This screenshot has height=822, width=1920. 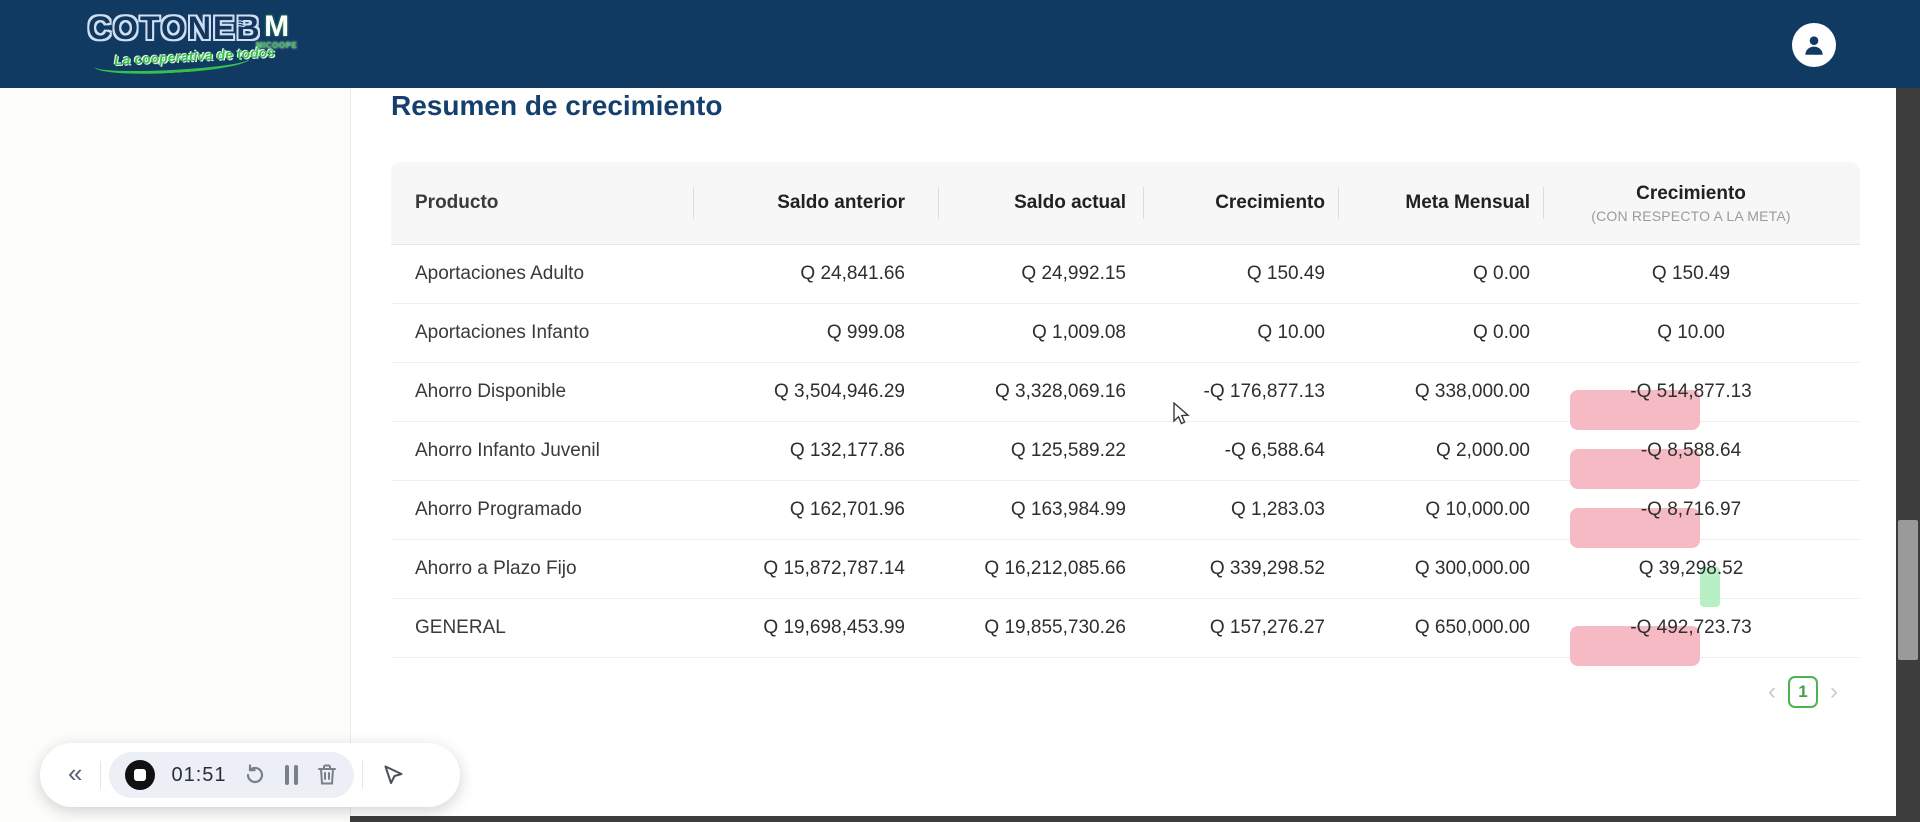 What do you see at coordinates (557, 105) in the screenshot?
I see `page-title: Resumen de crecimiento` at bounding box center [557, 105].